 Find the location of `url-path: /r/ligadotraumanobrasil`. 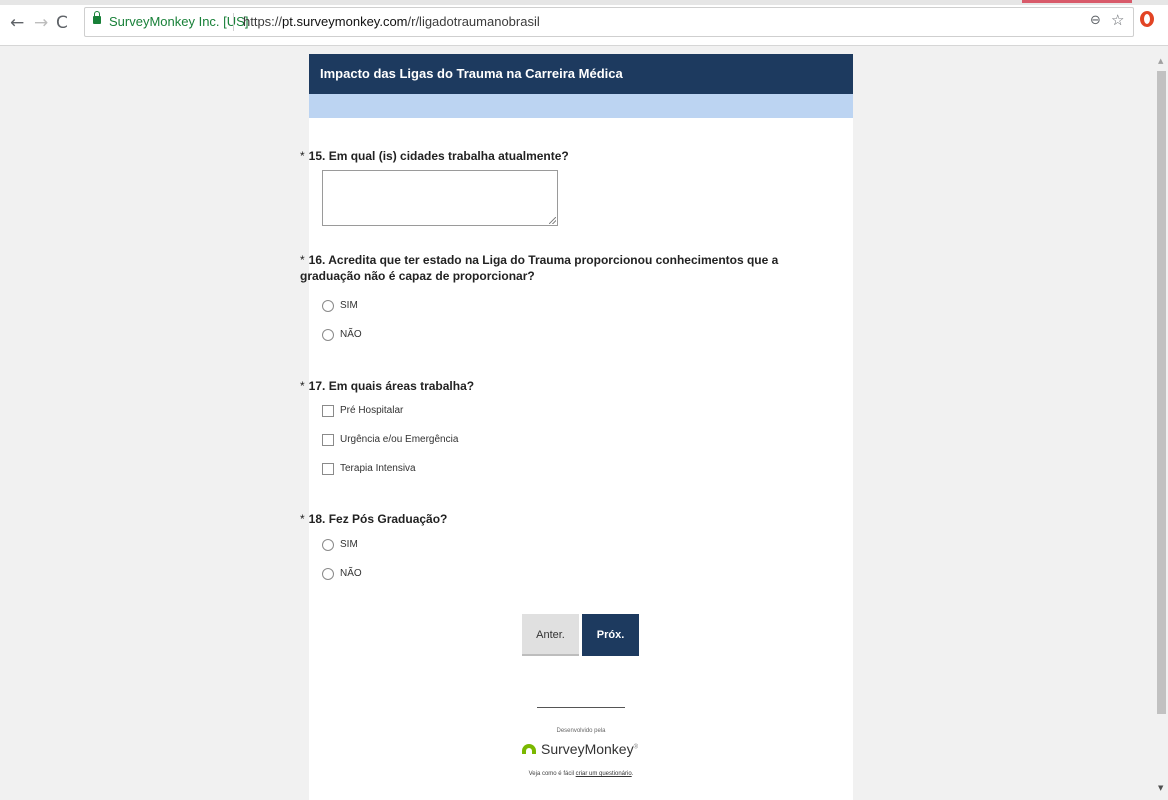

url-path: /r/ligadotraumanobrasil is located at coordinates (473, 21).